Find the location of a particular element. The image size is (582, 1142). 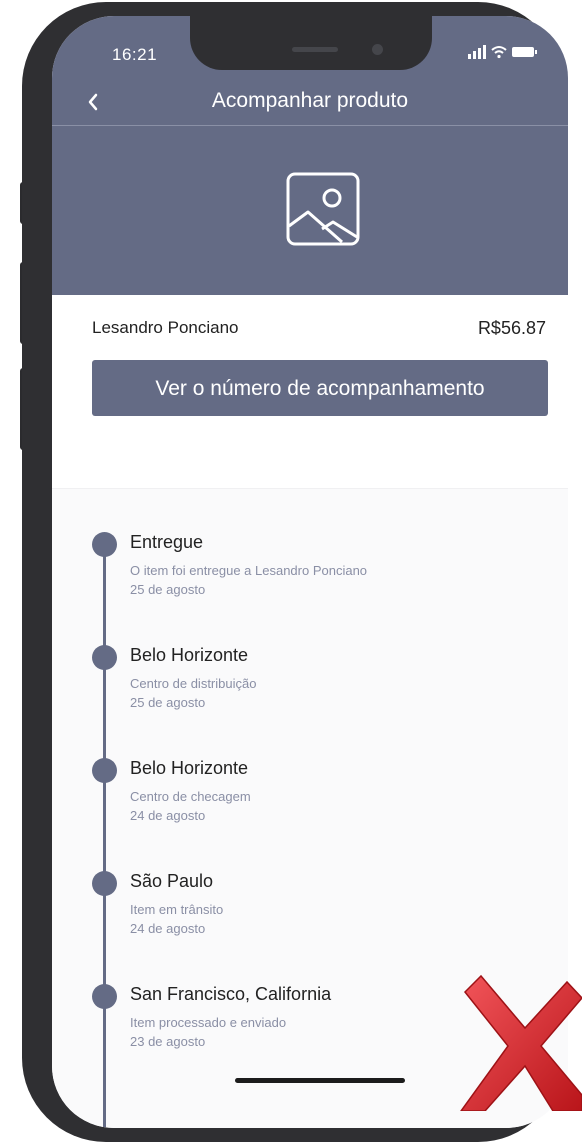

header-divider is located at coordinates (310, 125).